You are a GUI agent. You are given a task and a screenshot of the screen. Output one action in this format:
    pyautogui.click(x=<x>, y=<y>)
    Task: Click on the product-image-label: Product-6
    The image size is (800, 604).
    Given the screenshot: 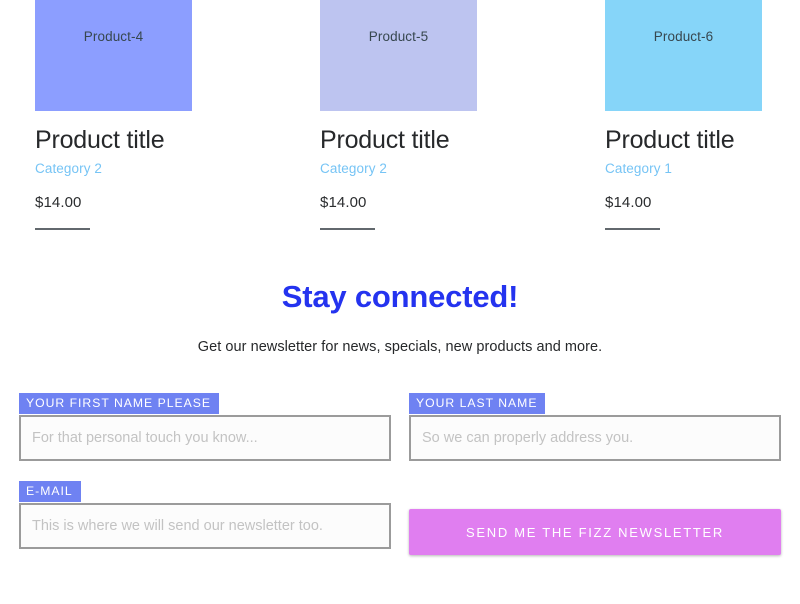 What is the action you would take?
    pyautogui.click(x=683, y=36)
    